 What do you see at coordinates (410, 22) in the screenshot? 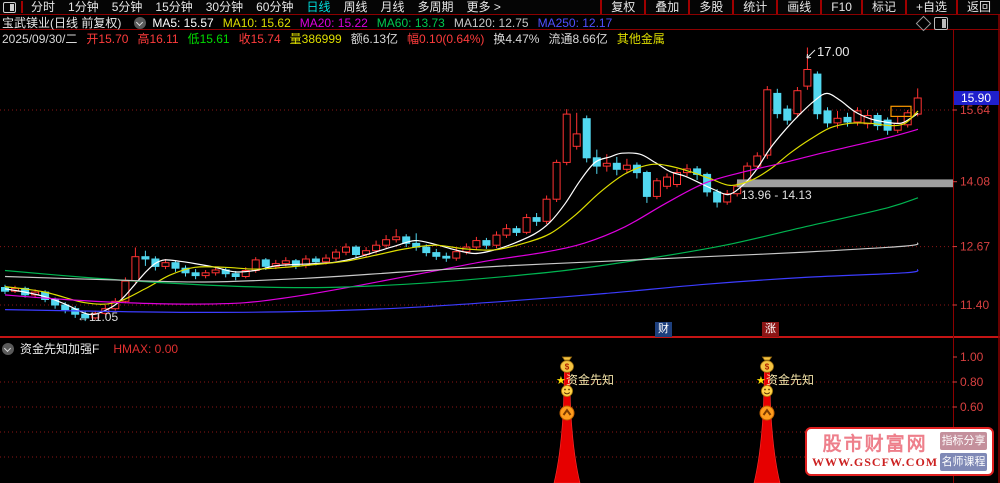
I see `ma-legend-3: MA60: 13.73` at bounding box center [410, 22].